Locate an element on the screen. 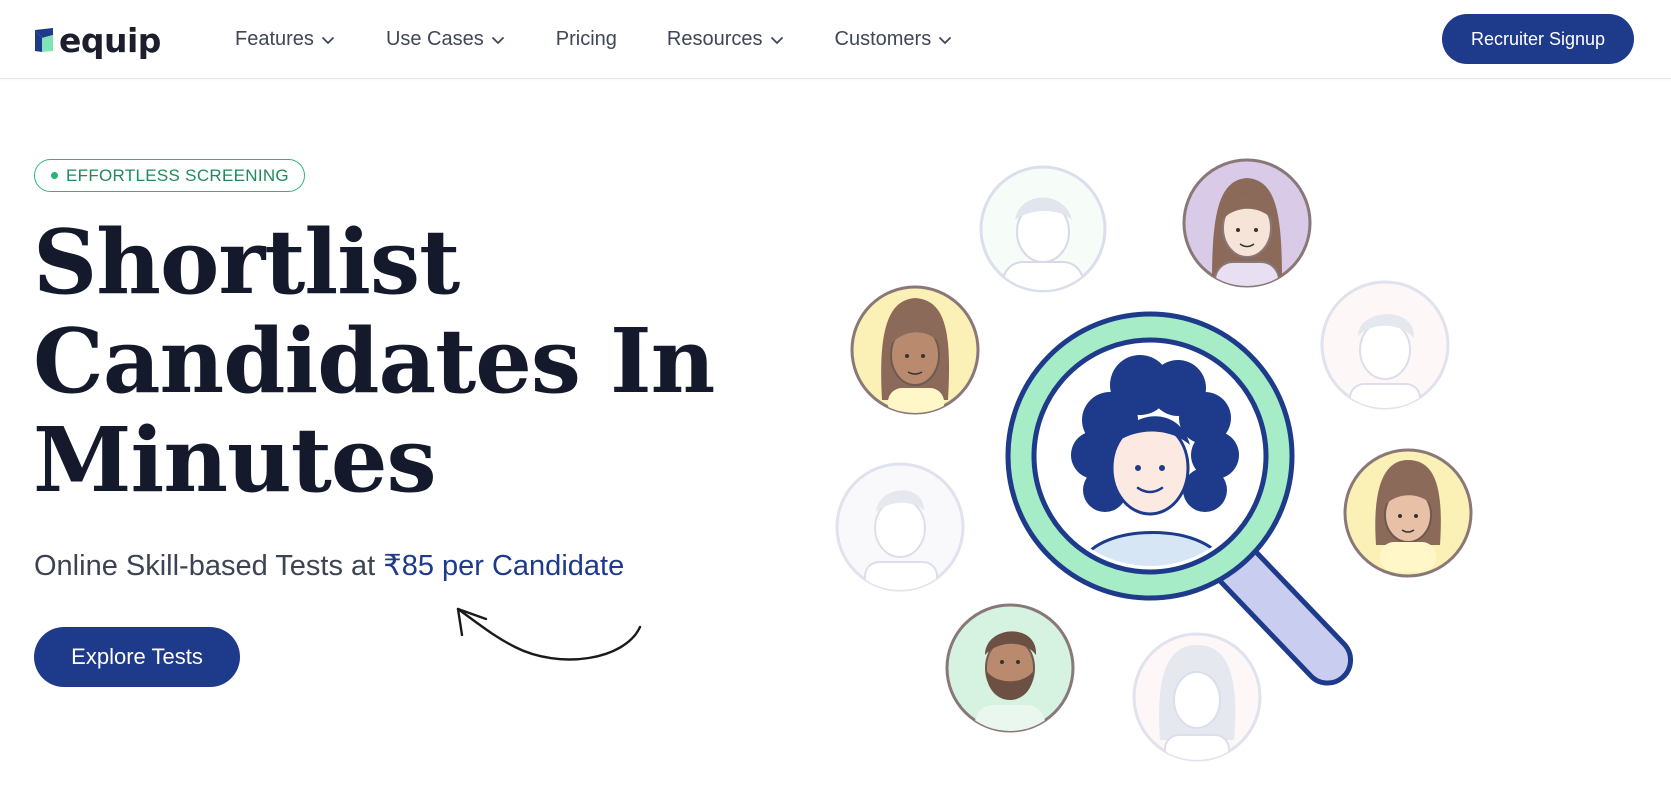  faded-man-avatar-left is located at coordinates (900, 527).